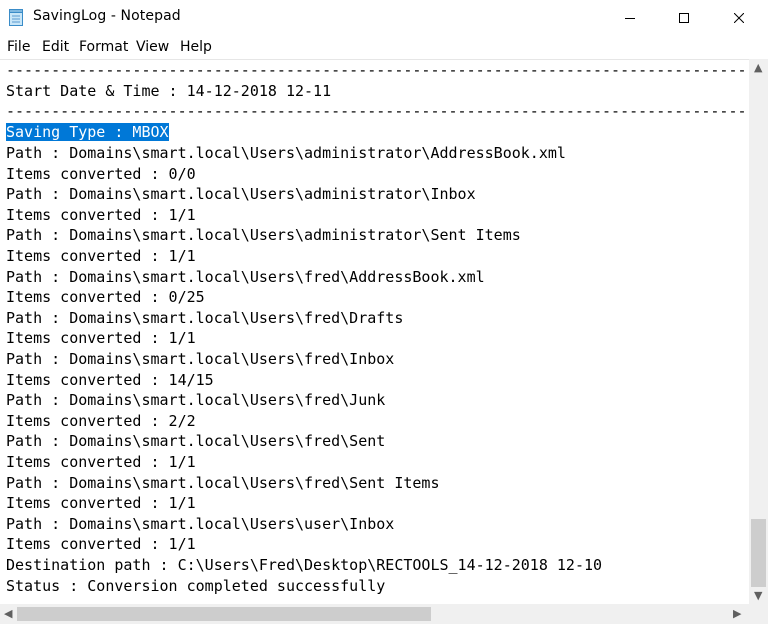 The image size is (768, 624). What do you see at coordinates (18, 47) in the screenshot?
I see `menu-file: File` at bounding box center [18, 47].